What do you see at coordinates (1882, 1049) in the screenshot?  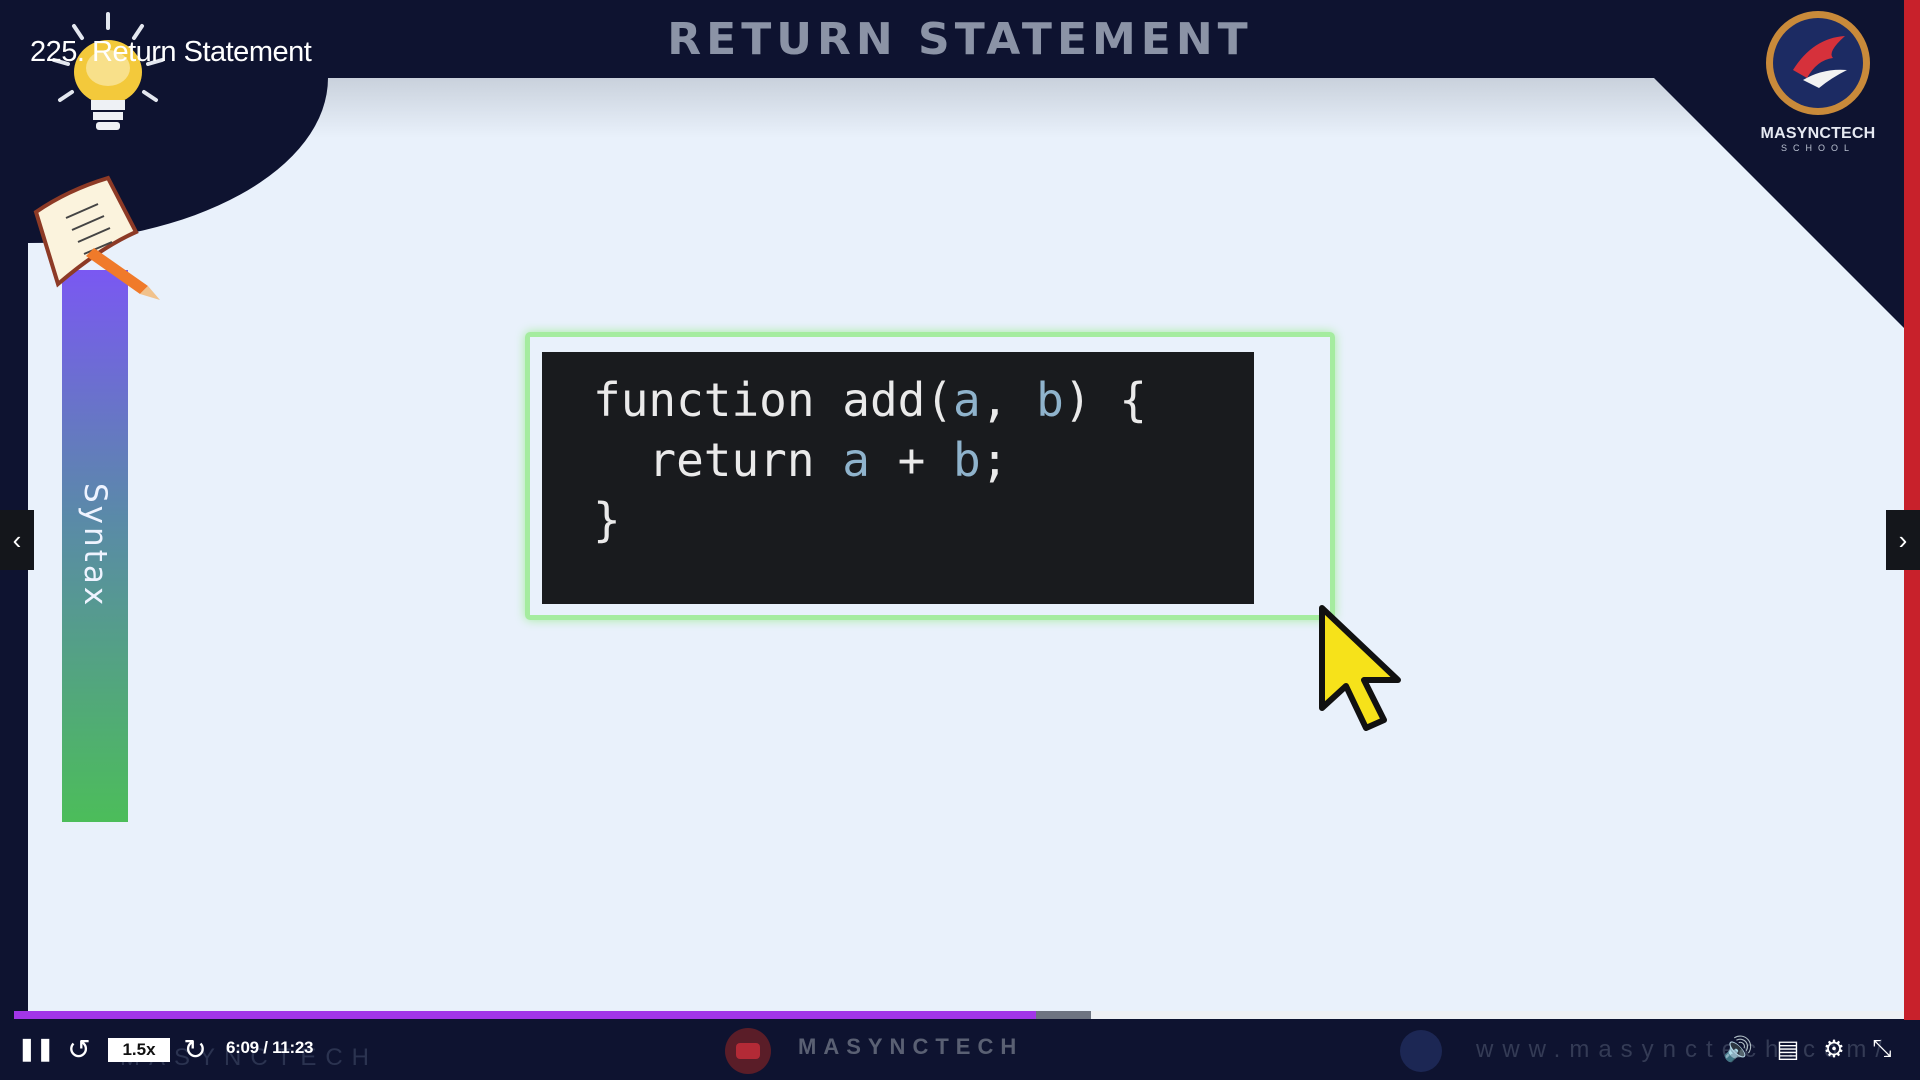 I see `fullscreen-icon: ⤡` at bounding box center [1882, 1049].